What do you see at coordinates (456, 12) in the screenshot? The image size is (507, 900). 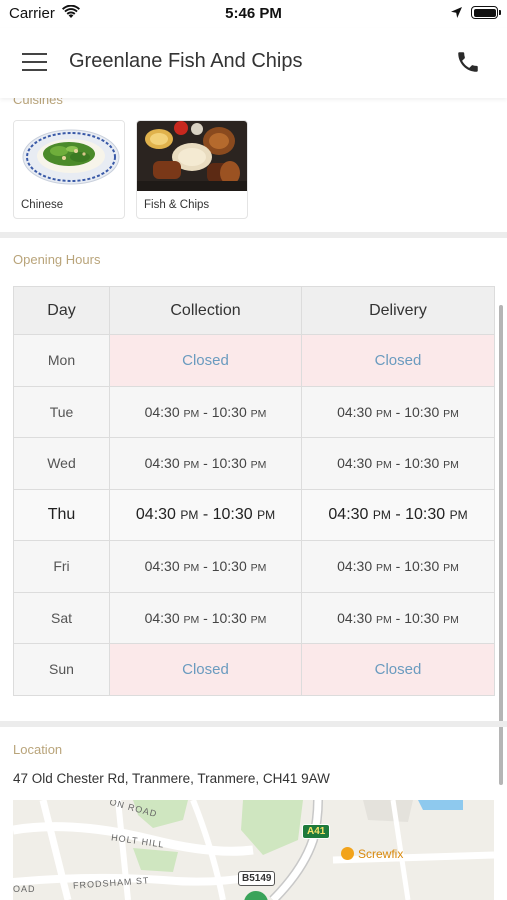 I see `location-arrow-icon` at bounding box center [456, 12].